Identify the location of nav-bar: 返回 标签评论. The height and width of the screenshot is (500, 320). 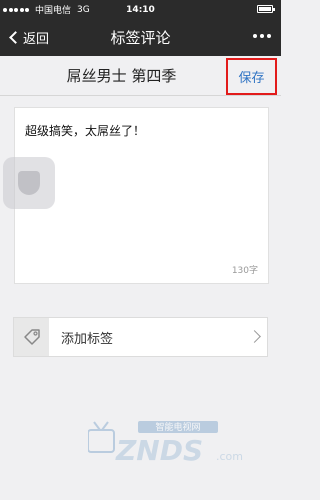
(140, 37).